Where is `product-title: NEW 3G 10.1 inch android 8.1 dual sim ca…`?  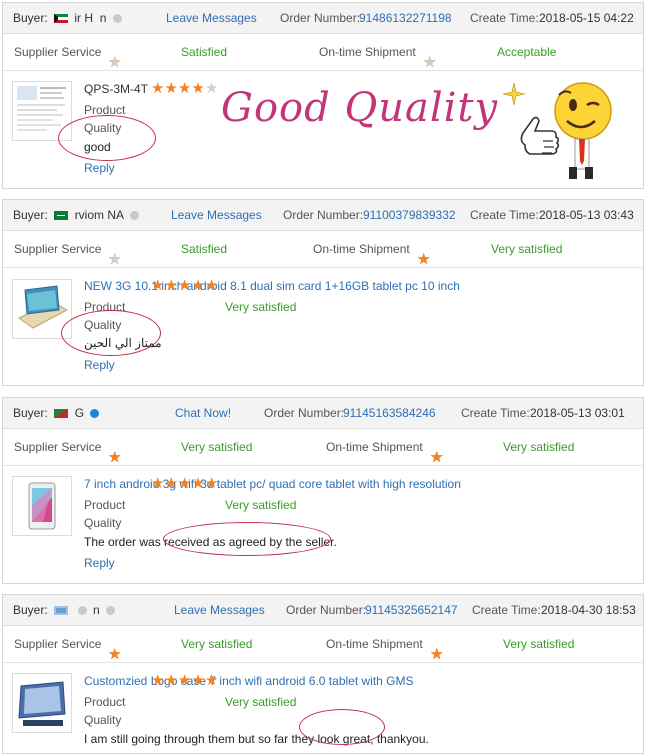 product-title: NEW 3G 10.1 inch android 8.1 dual sim ca… is located at coordinates (272, 286).